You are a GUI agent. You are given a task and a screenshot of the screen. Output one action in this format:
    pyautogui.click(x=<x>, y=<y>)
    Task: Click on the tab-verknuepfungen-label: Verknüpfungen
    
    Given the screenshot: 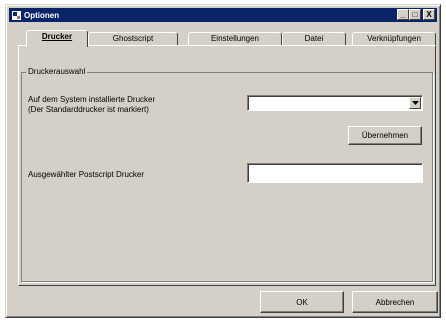 What is the action you would take?
    pyautogui.click(x=394, y=38)
    